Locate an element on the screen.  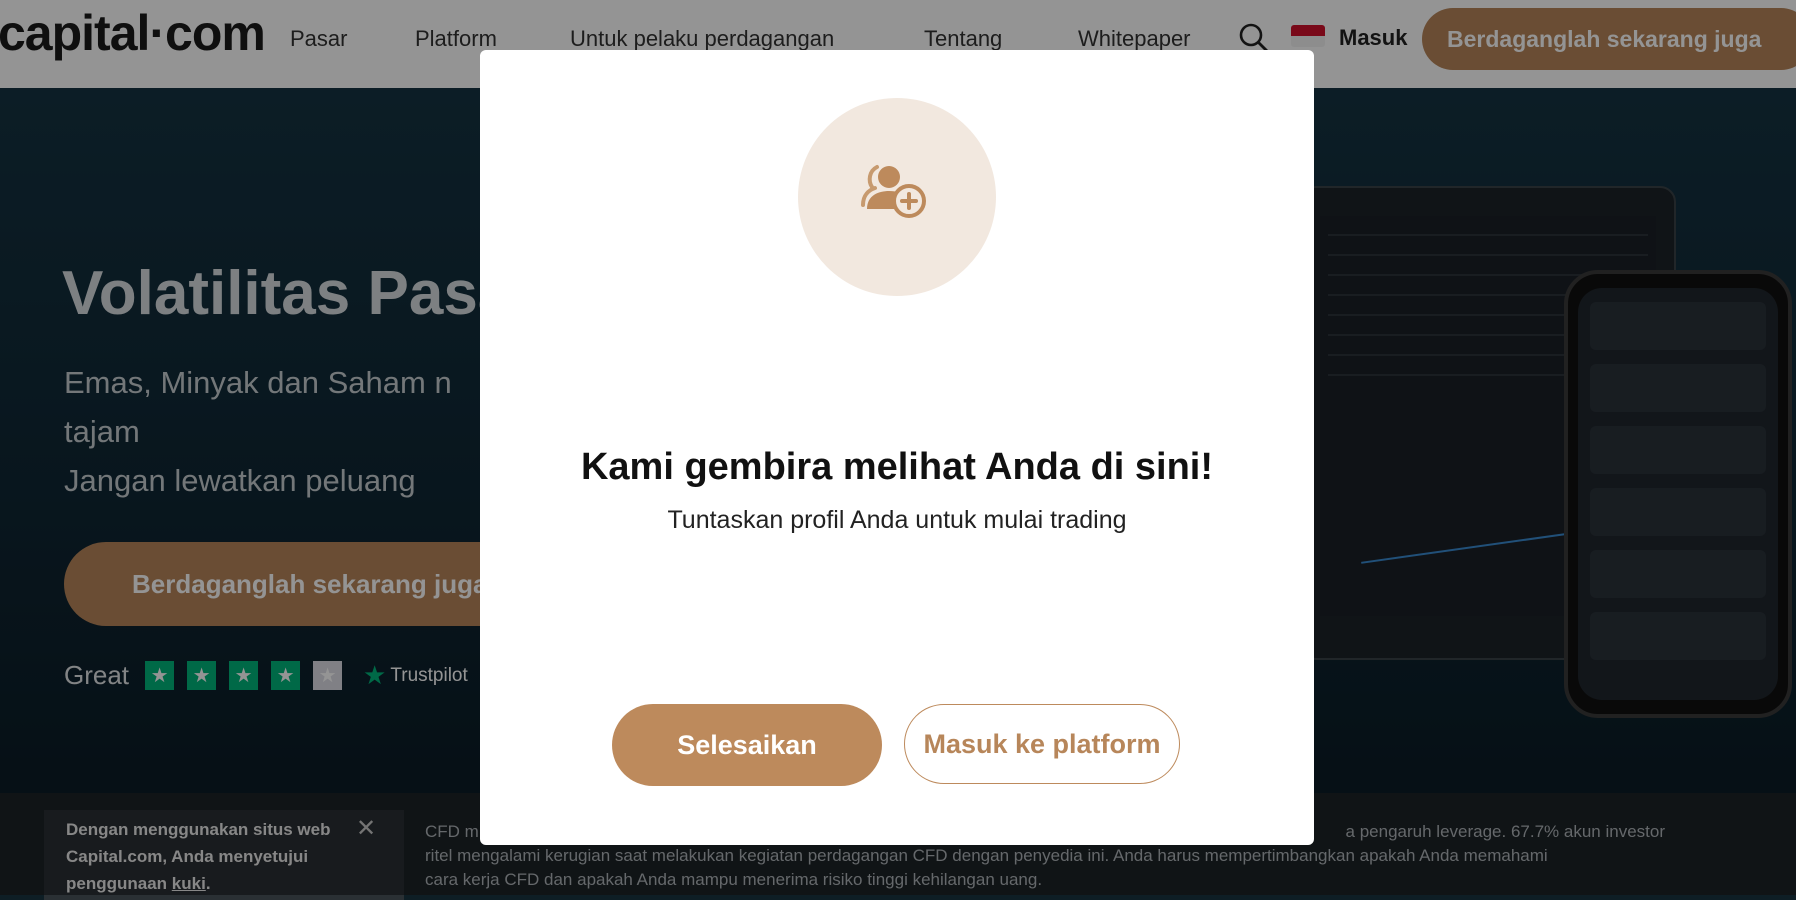
modal-title: Kami gembira melihat Anda di sini! is located at coordinates (897, 467).